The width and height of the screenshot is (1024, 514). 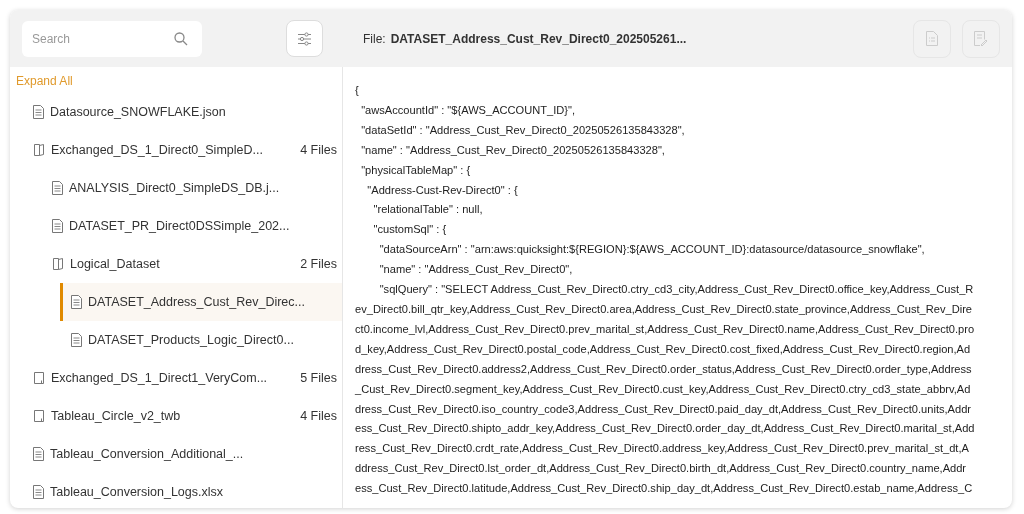 I want to click on code-line: d_key,Address_Cust_Rev_Direct0.postal_code,Address_Cust_Rev_Direct0.cost_fixed,Address_Cust_Rev_Direct0.region,Ad, so click(x=663, y=349).